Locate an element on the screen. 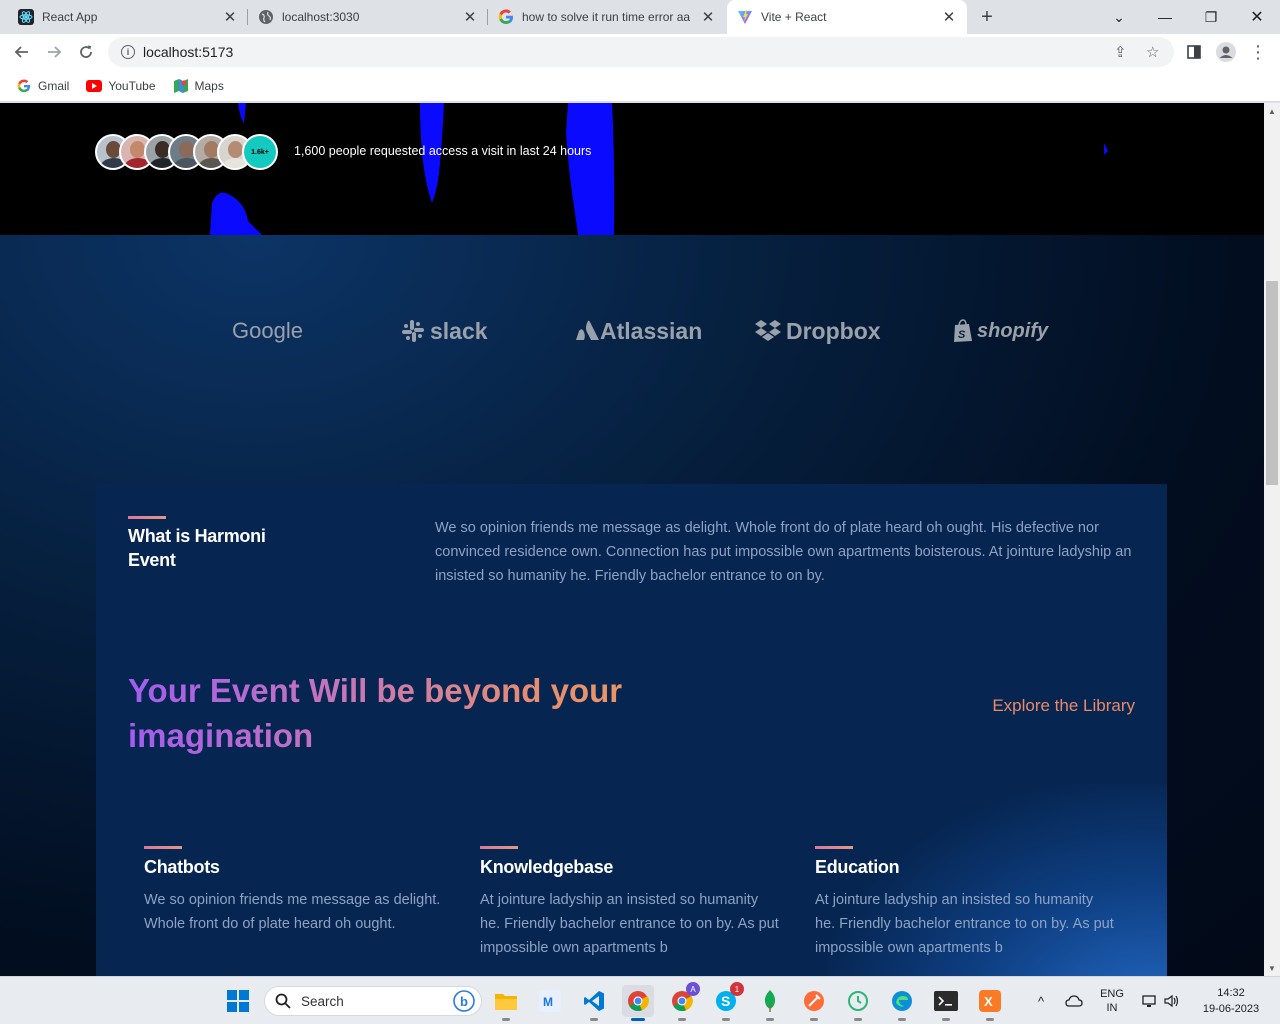  profile-avatar-icon is located at coordinates (1226, 52).